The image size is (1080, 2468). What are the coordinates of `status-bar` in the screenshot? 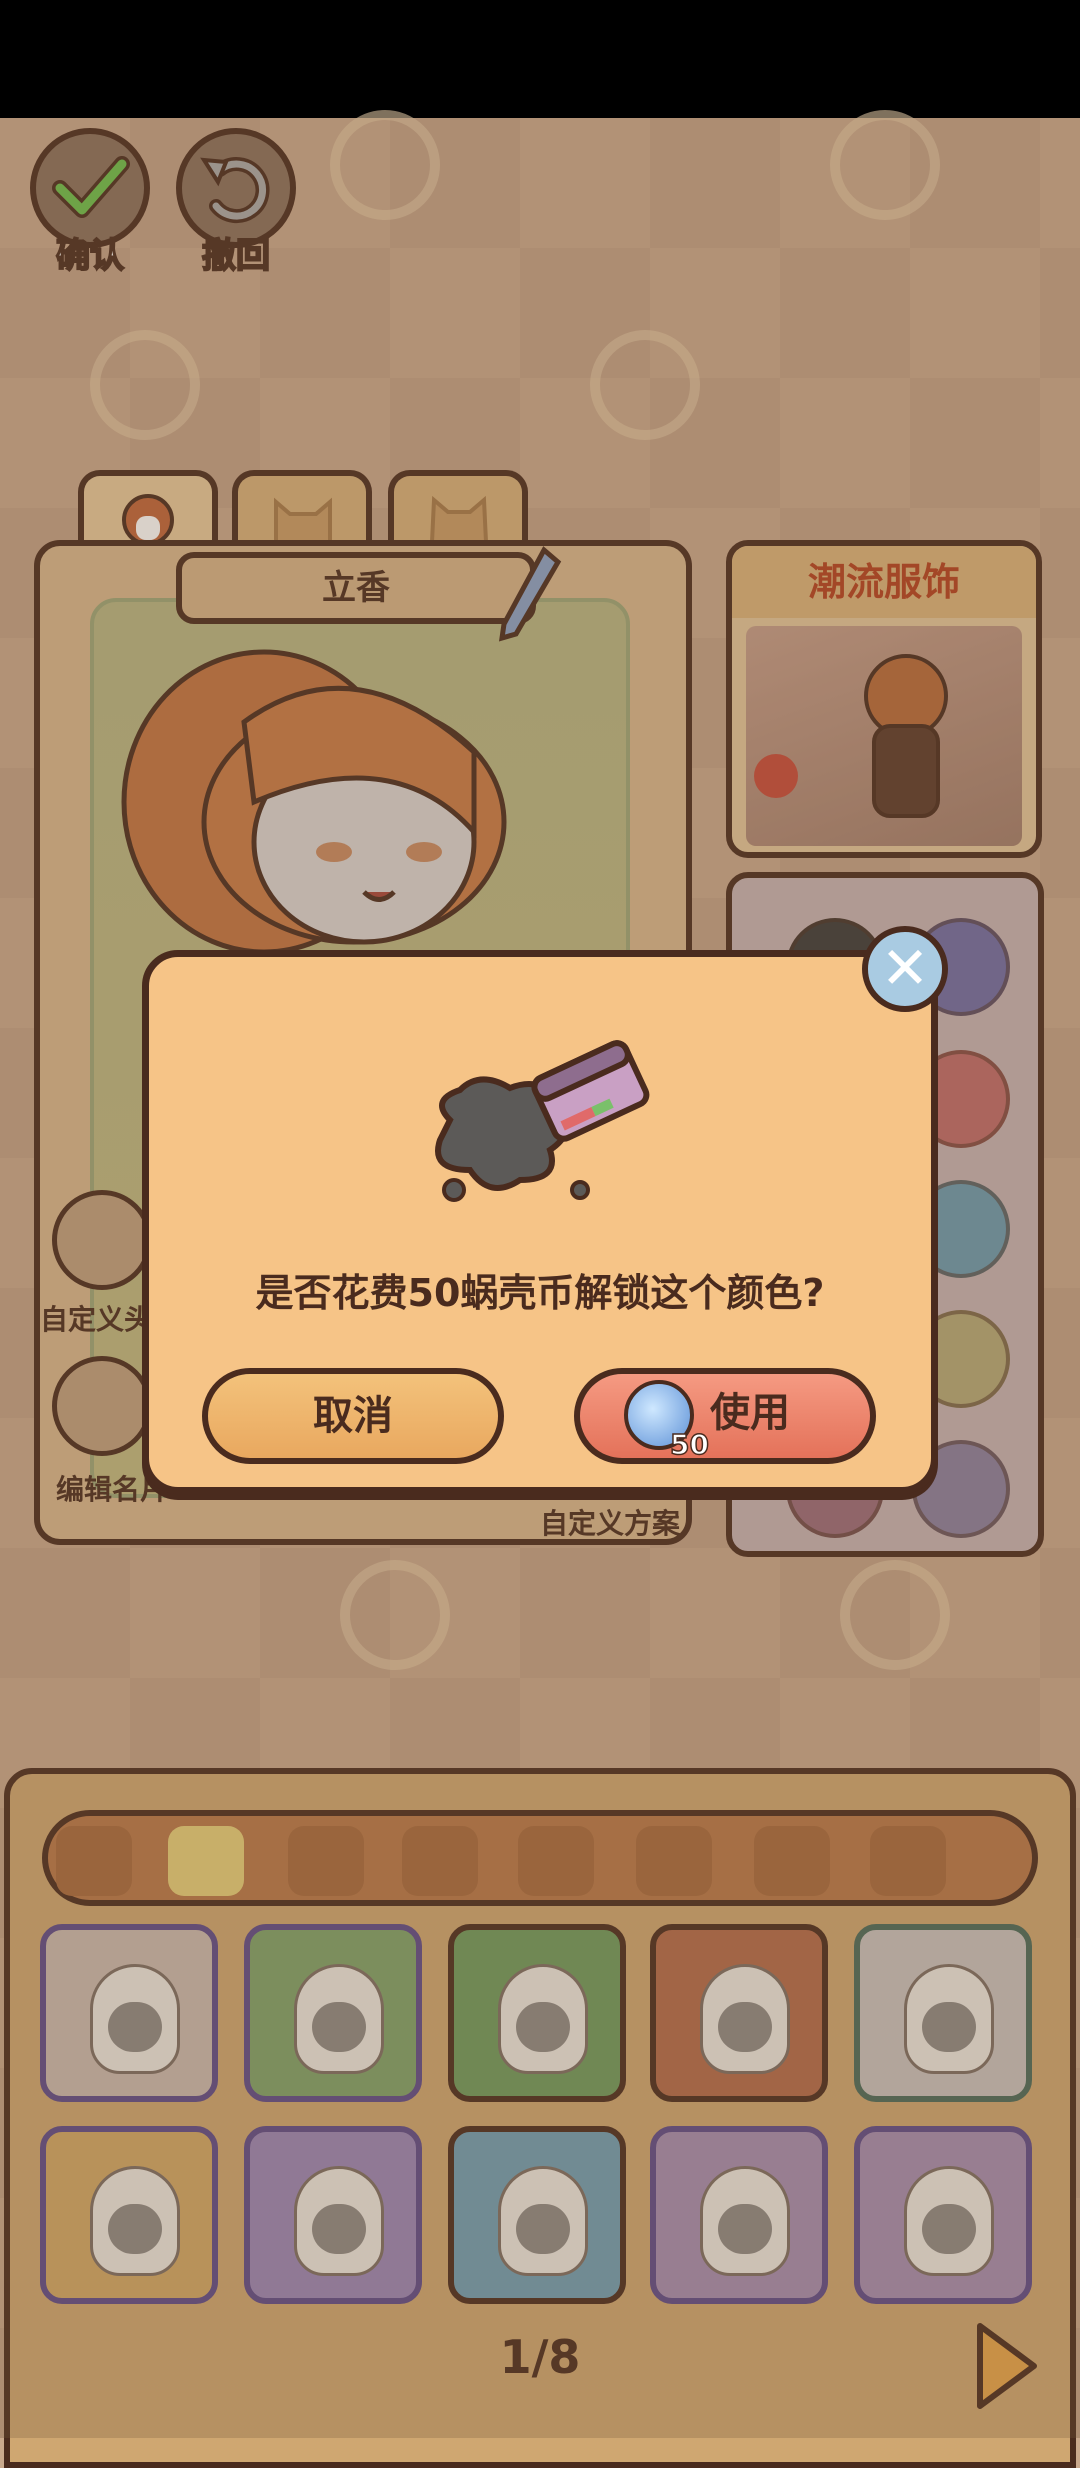 It's located at (540, 59).